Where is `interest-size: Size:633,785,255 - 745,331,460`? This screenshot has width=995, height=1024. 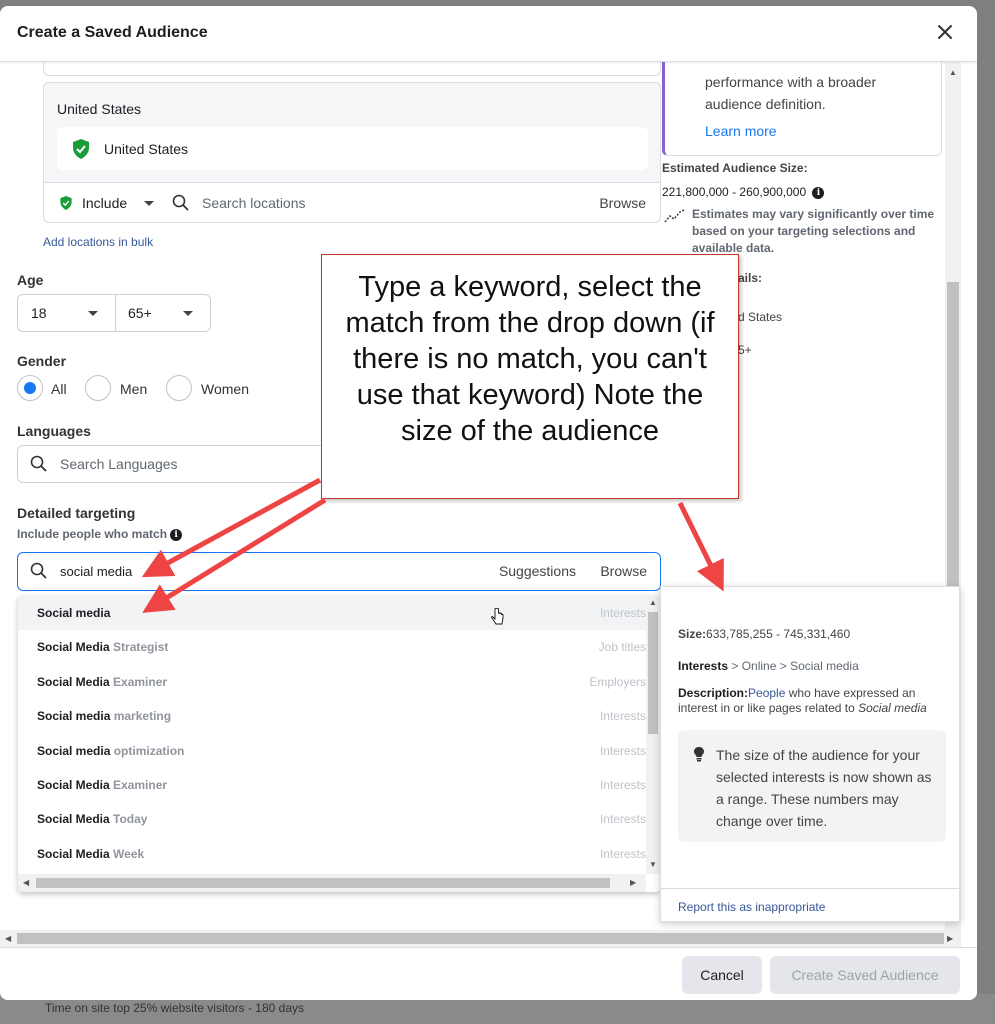
interest-size: Size:633,785,255 - 745,331,460 is located at coordinates (764, 634).